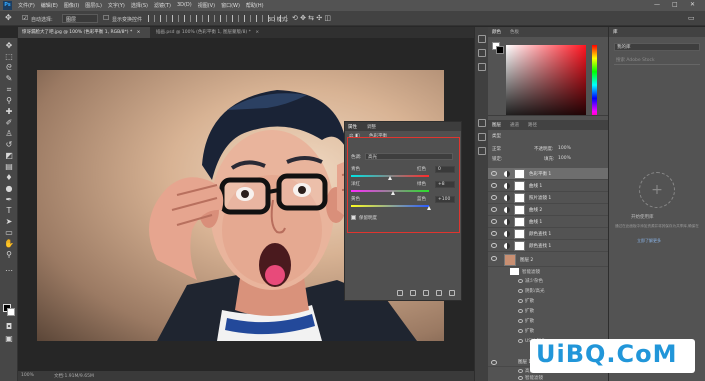 The image size is (705, 381). I want to click on library-search-input: 搜索 Adobe Stock, so click(657, 61).